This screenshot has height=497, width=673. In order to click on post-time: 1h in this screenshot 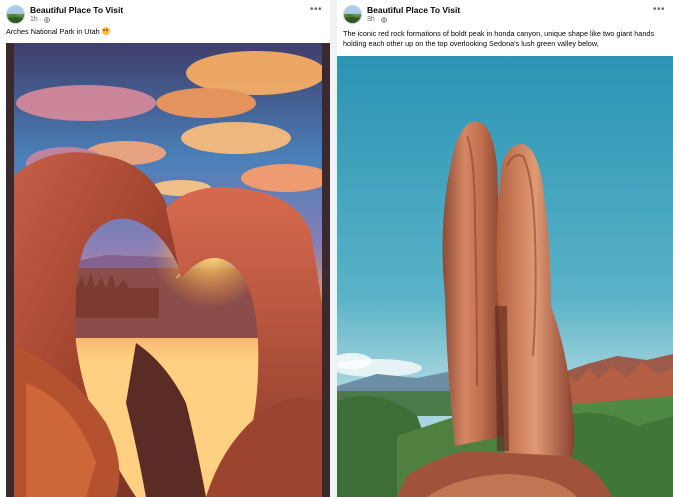, I will do `click(34, 19)`.